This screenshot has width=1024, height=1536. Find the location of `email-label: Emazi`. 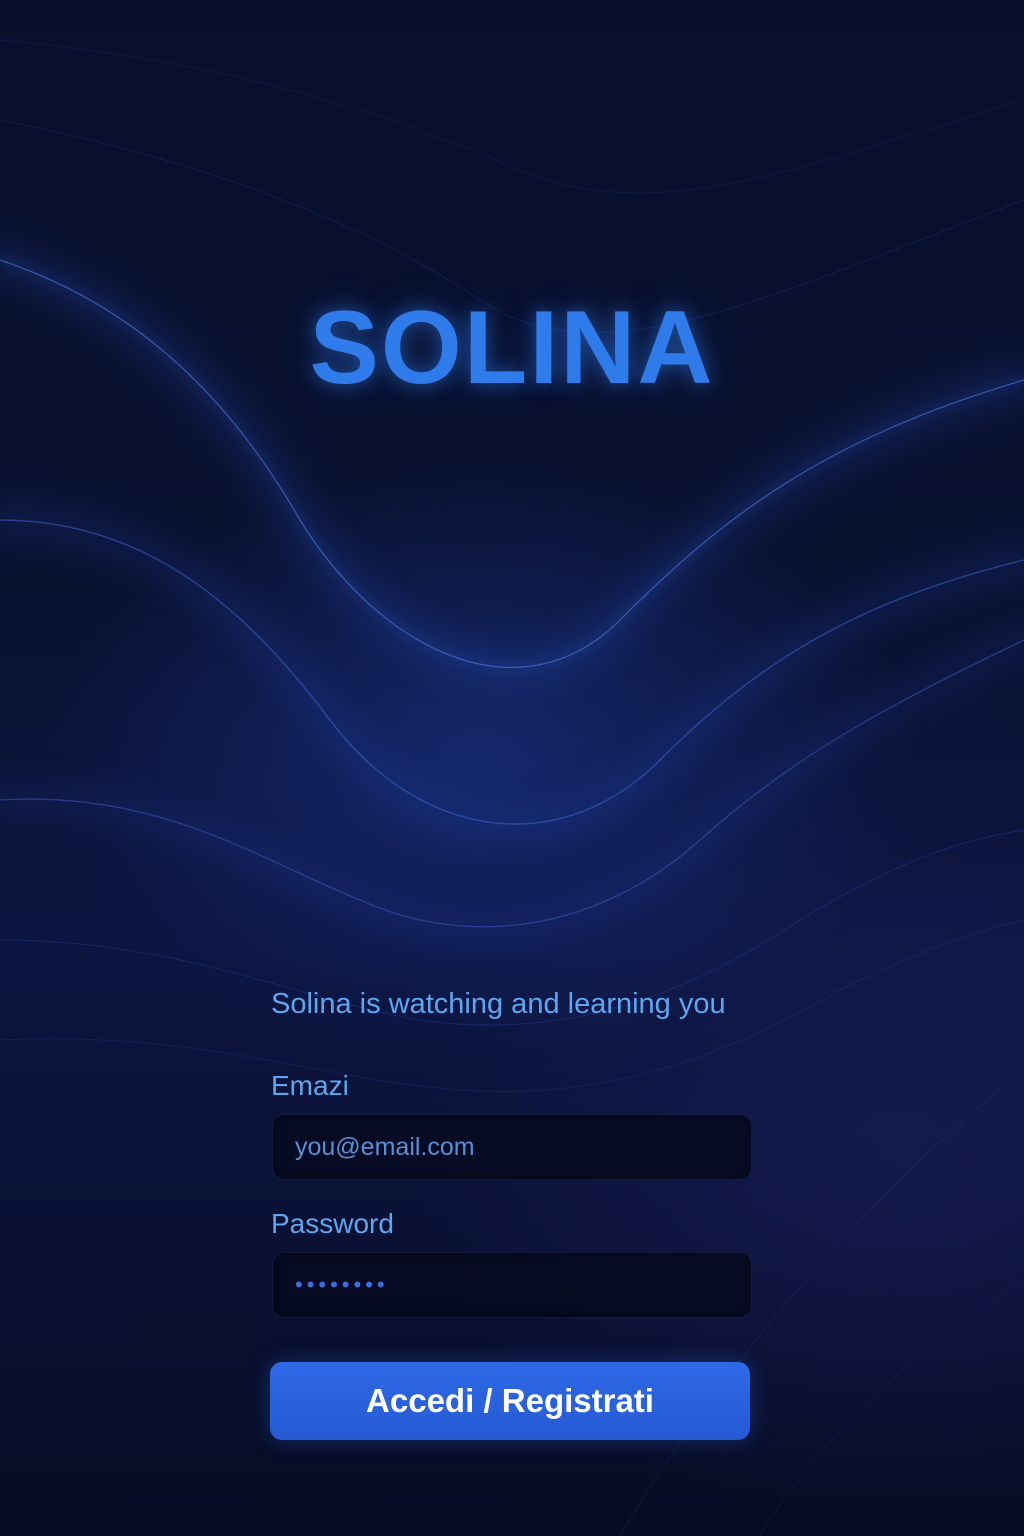

email-label: Emazi is located at coordinates (310, 1085).